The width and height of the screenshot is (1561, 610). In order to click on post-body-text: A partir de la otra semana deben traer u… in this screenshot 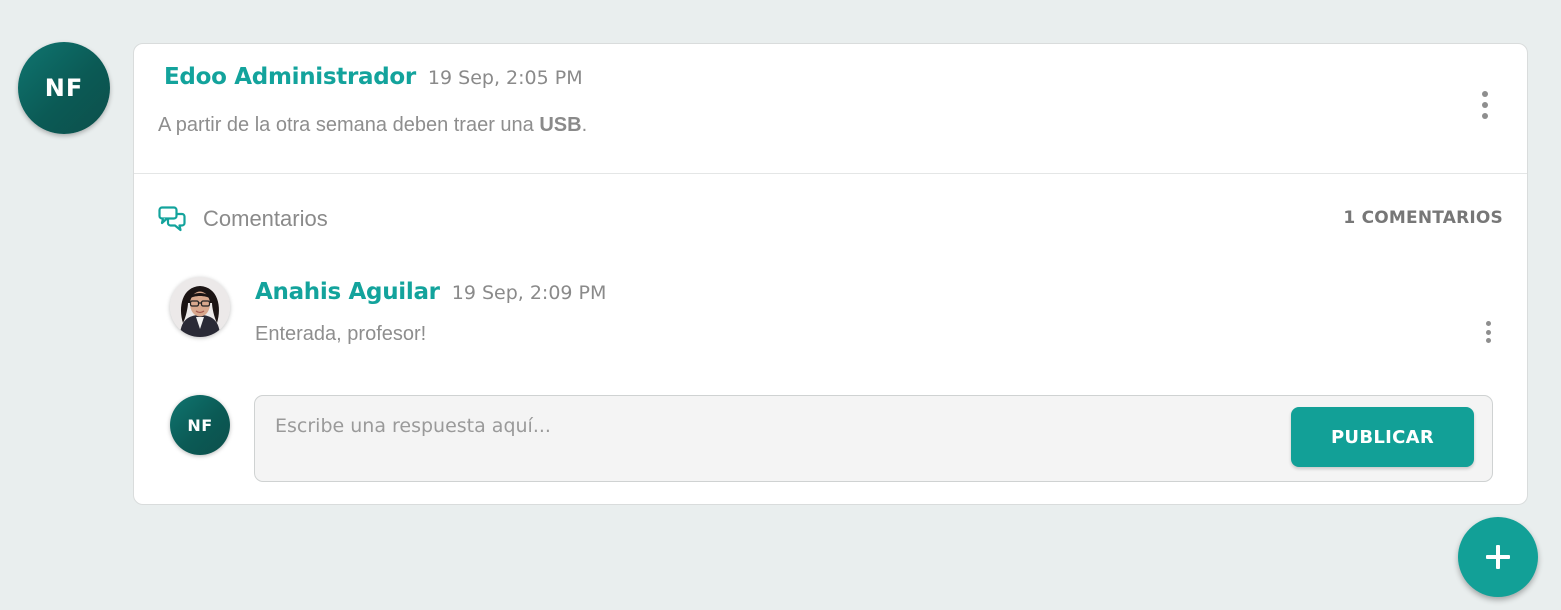, I will do `click(349, 125)`.